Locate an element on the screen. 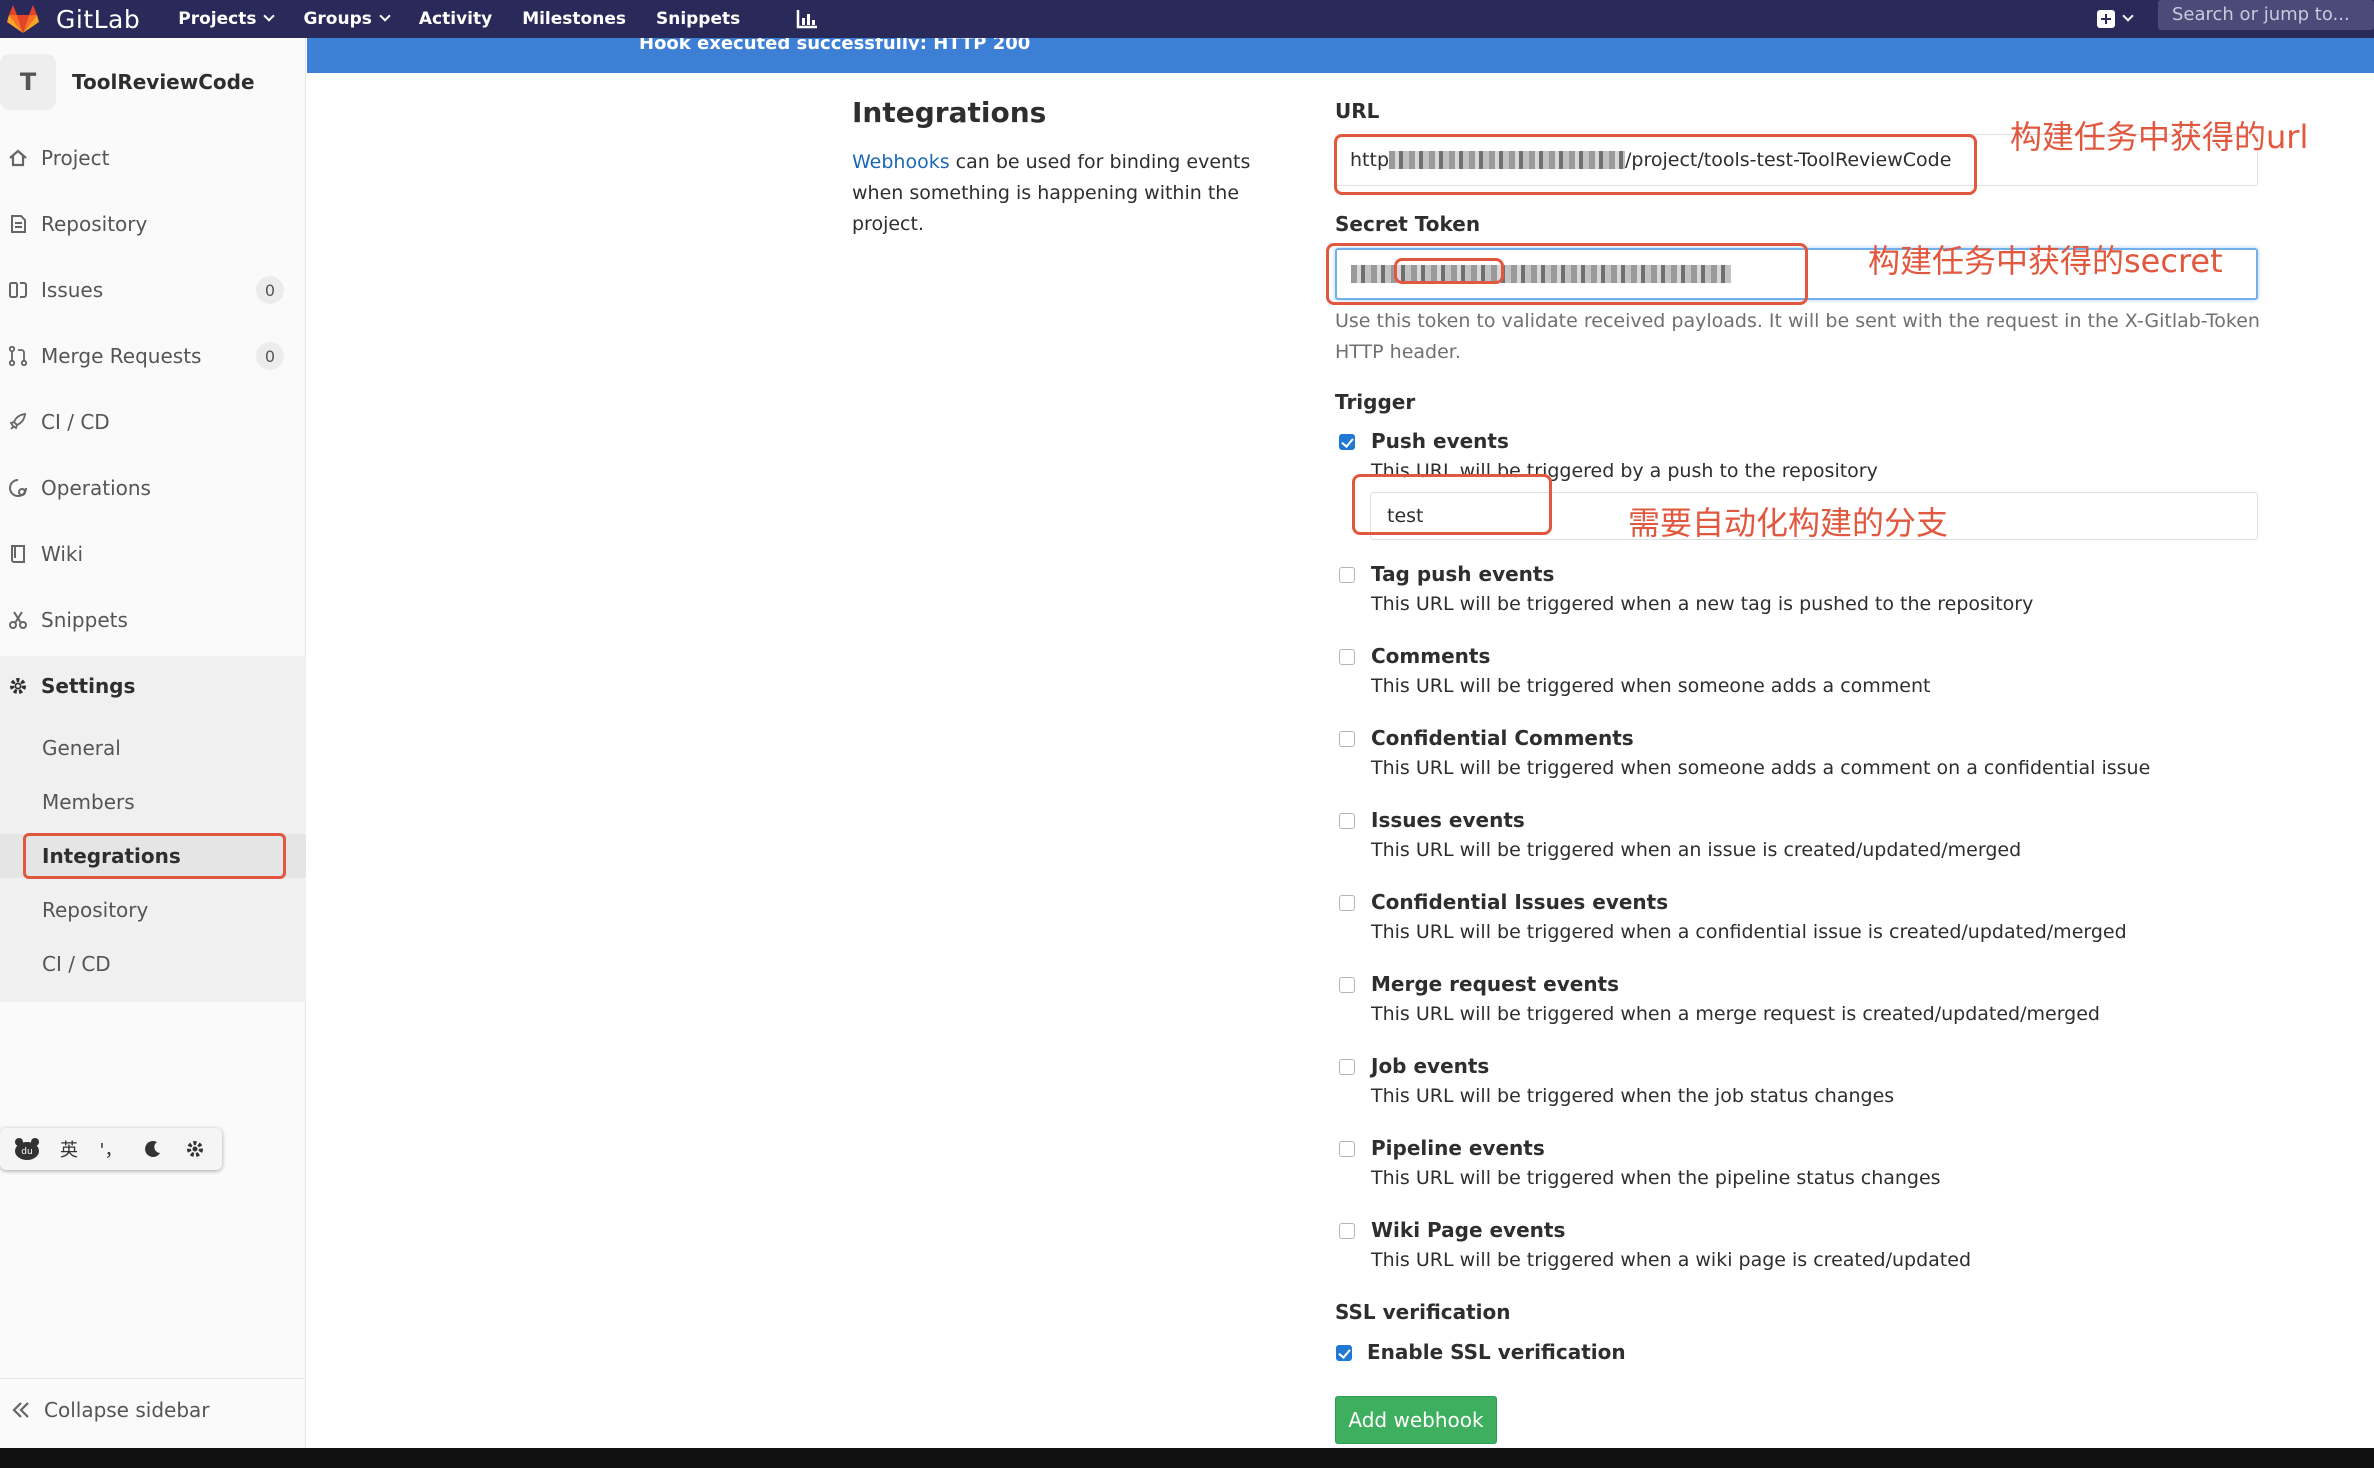  brand: GitLab is located at coordinates (70, 19).